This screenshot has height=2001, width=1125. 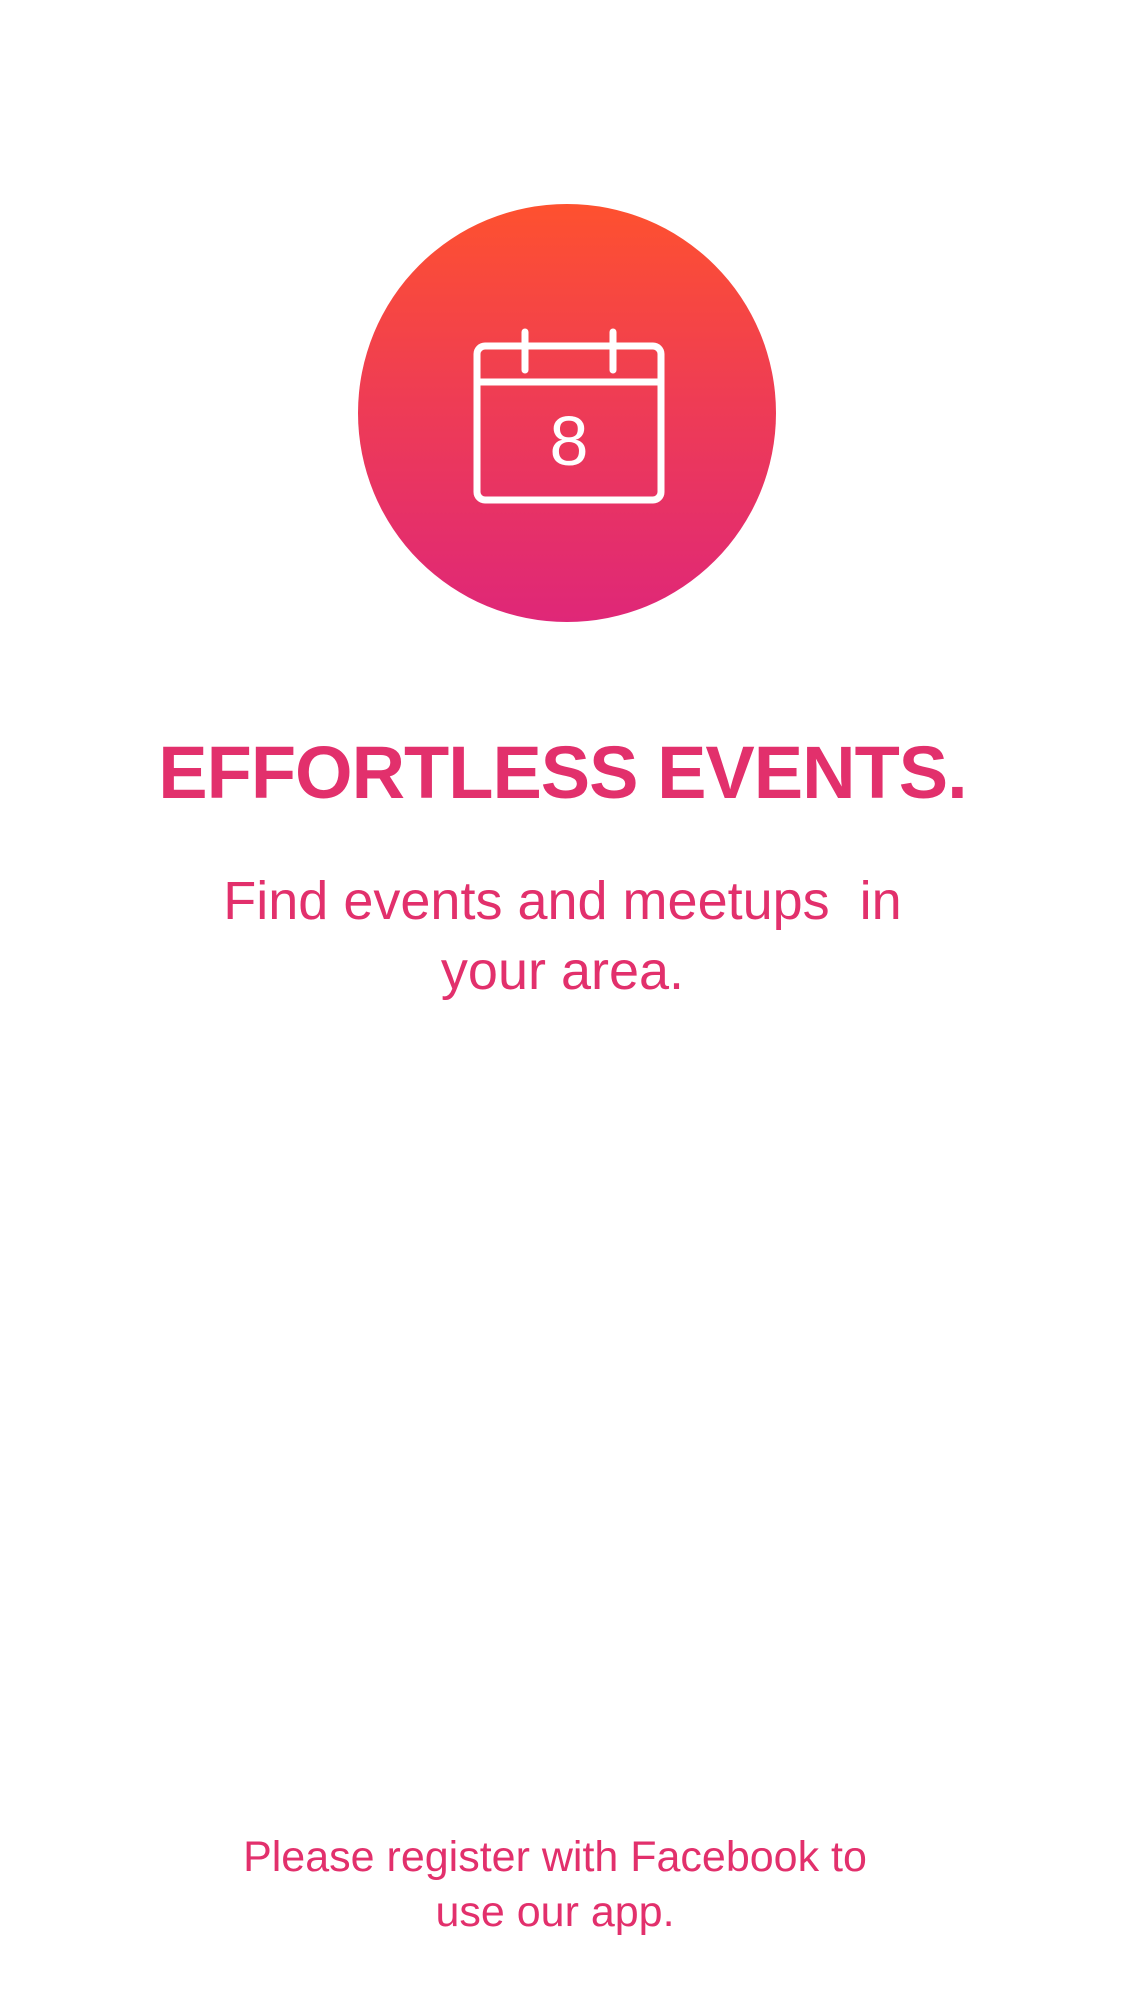 I want to click on hero-circle: 8, so click(x=567, y=413).